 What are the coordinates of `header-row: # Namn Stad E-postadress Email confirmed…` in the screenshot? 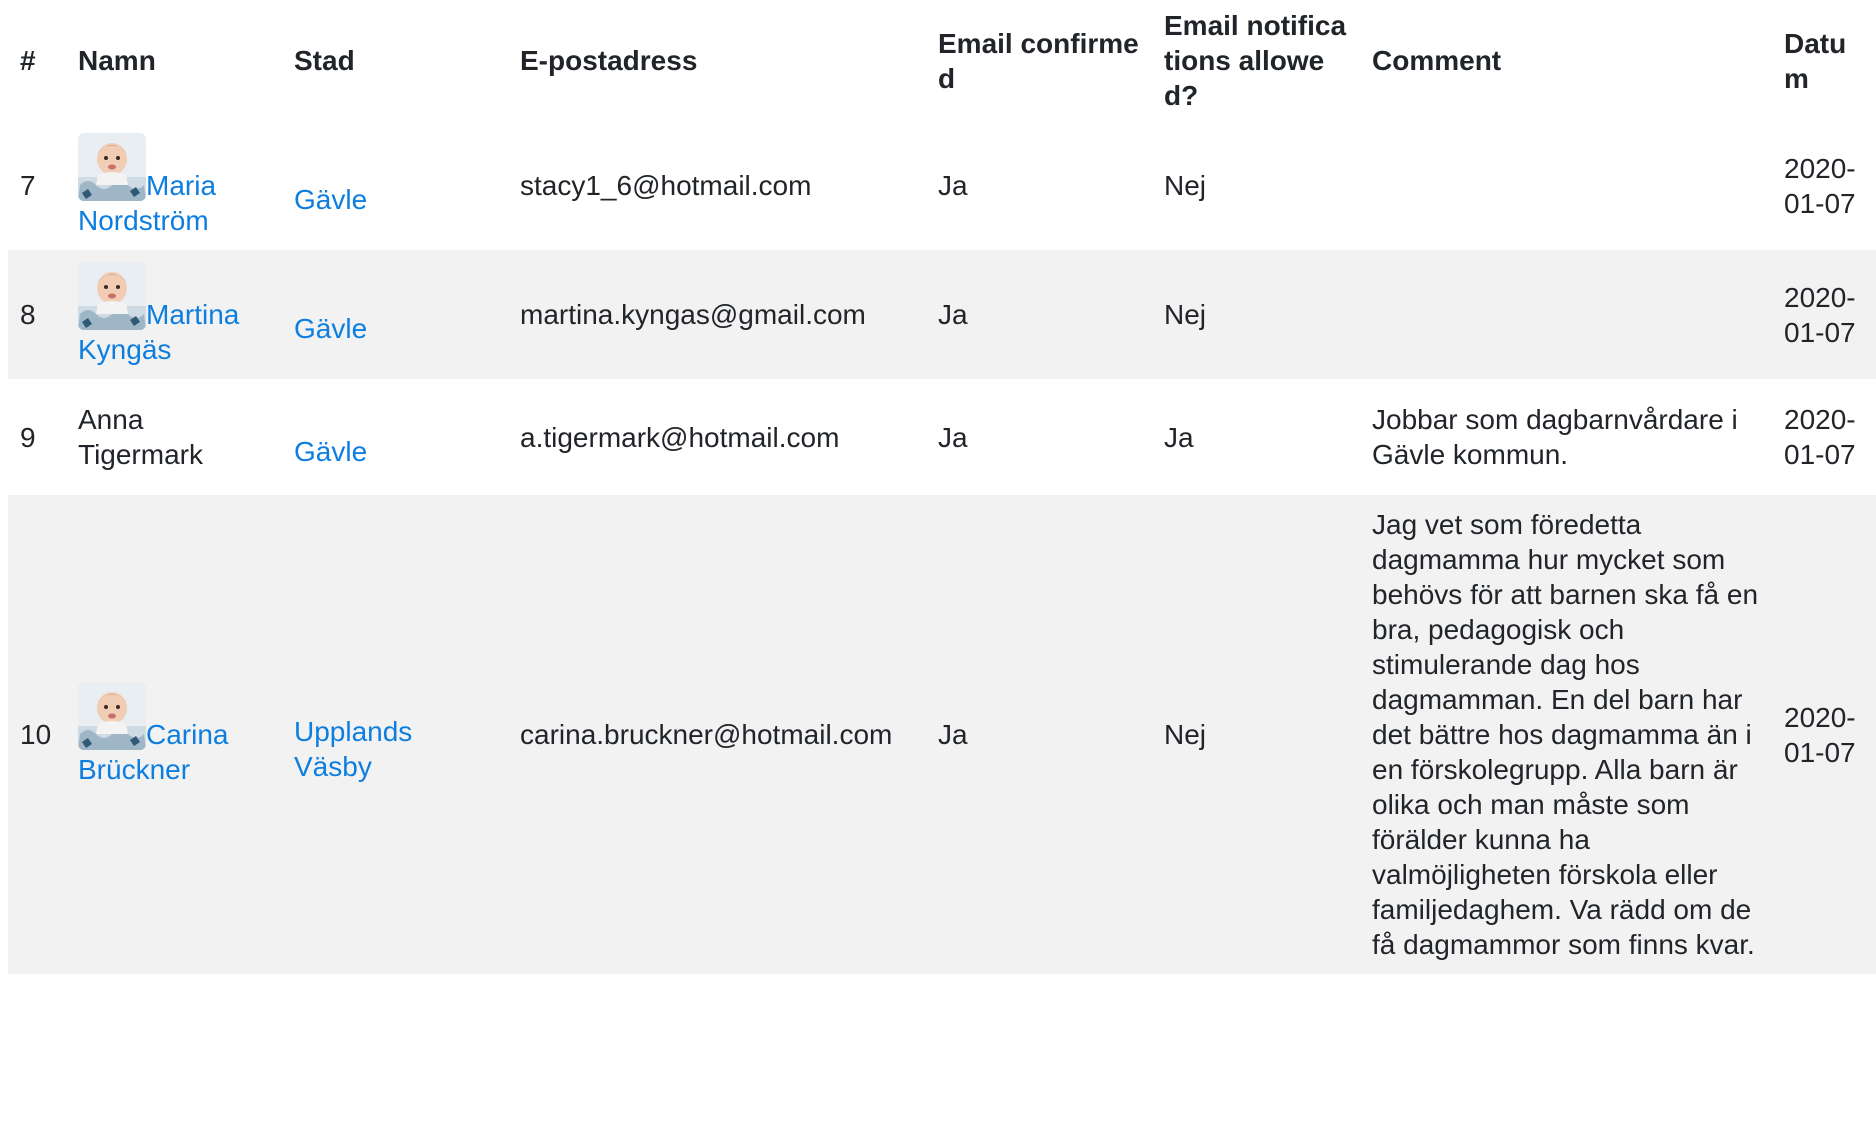 It's located at (942, 60).